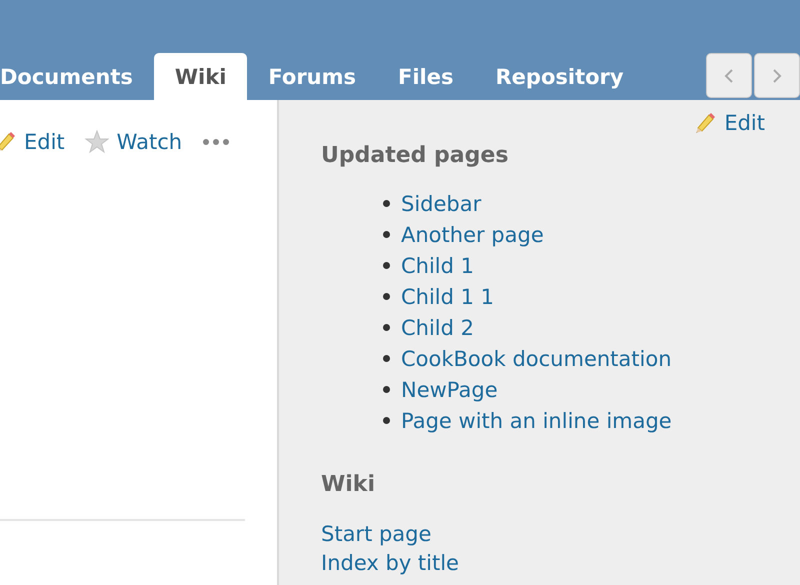 The height and width of the screenshot is (585, 800). Describe the element at coordinates (376, 534) in the screenshot. I see `page-link: Start page` at that location.